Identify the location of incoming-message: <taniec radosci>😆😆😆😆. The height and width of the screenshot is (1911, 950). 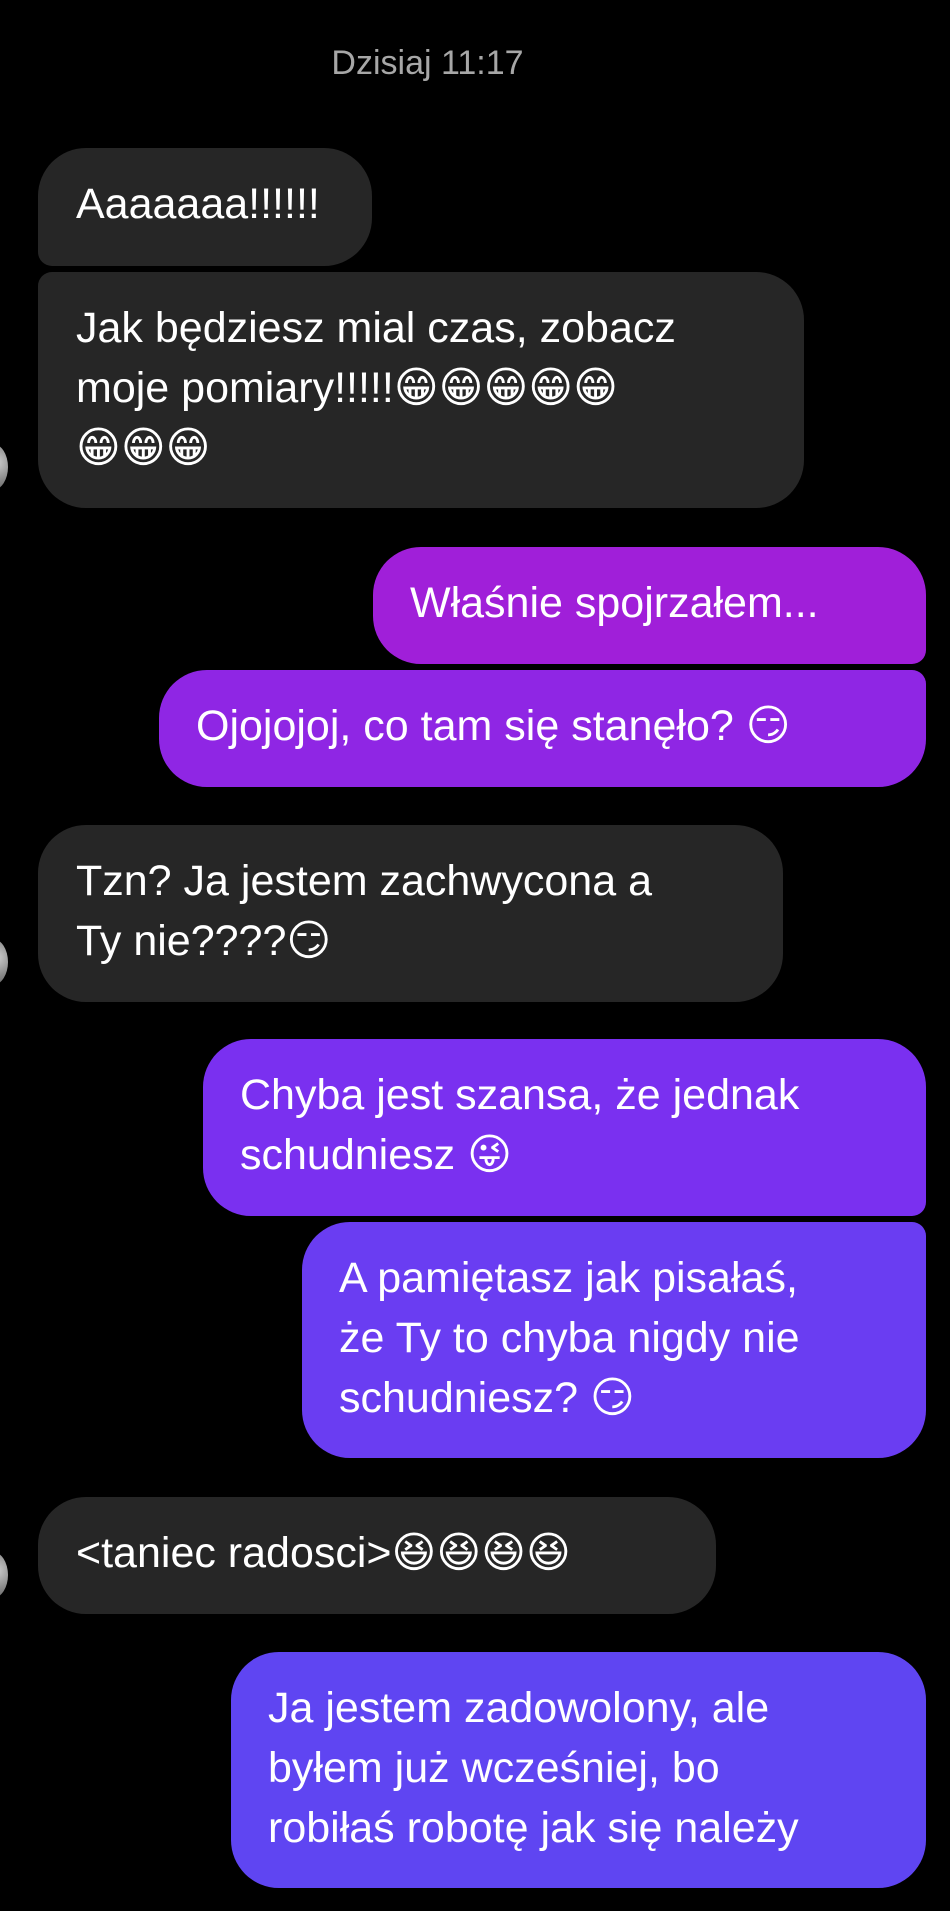
(377, 1555).